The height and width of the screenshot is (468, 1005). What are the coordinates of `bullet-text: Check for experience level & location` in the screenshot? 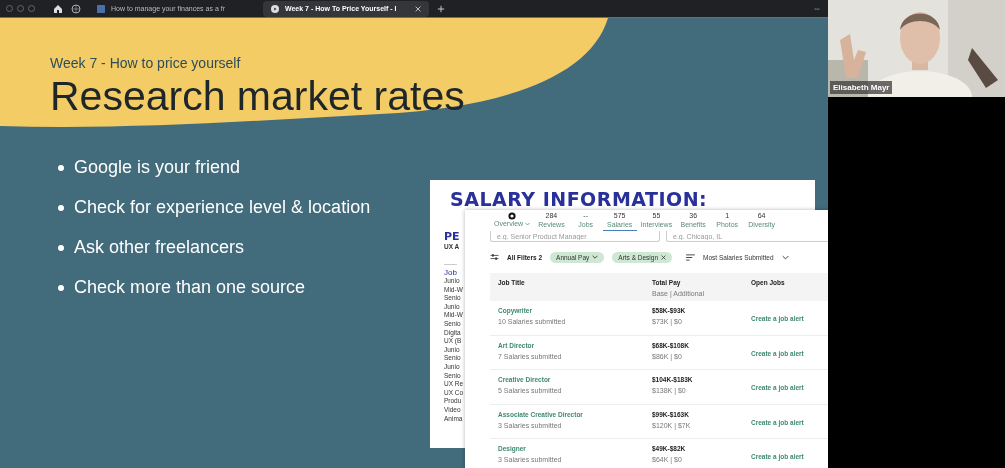 It's located at (222, 207).